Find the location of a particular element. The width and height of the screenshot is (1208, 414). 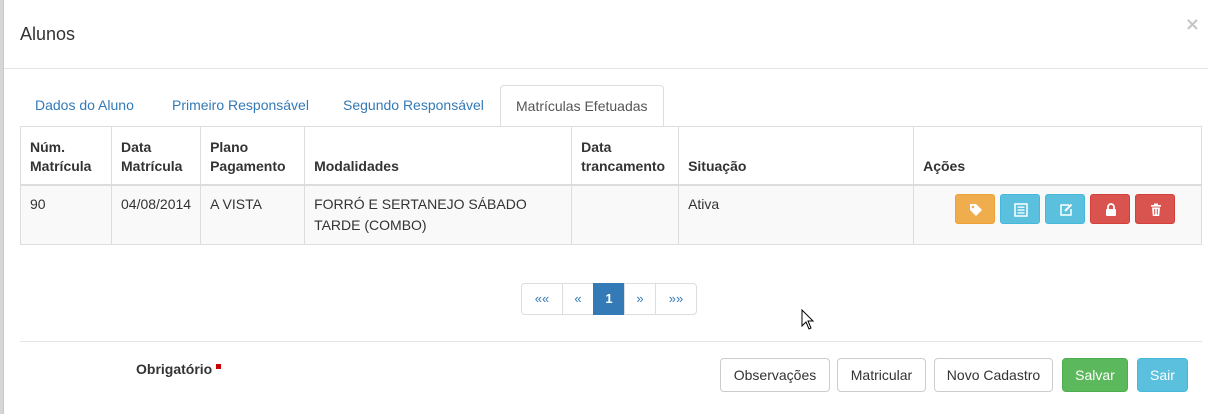

list-icon is located at coordinates (1021, 210).